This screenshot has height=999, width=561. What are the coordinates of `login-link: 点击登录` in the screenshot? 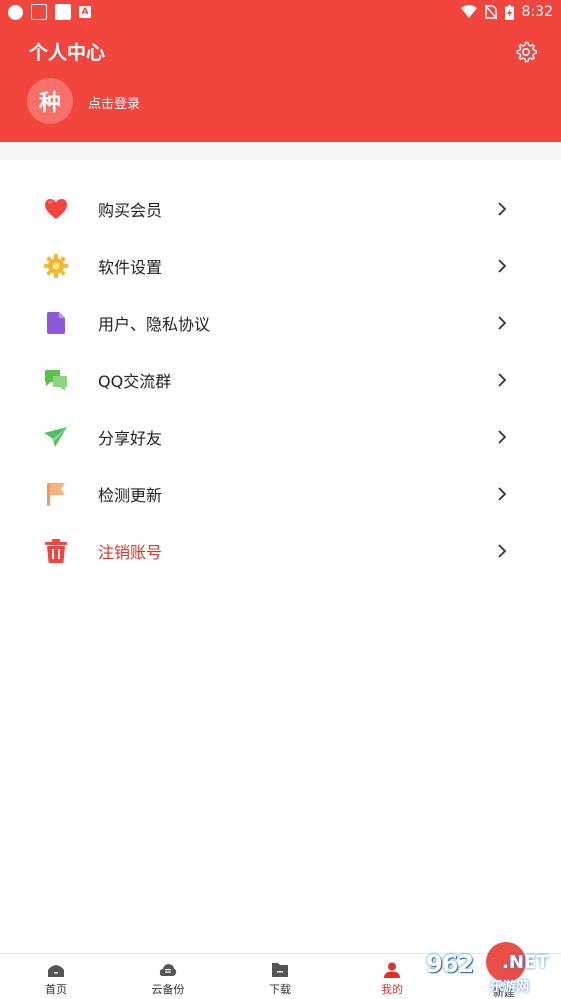 It's located at (114, 102).